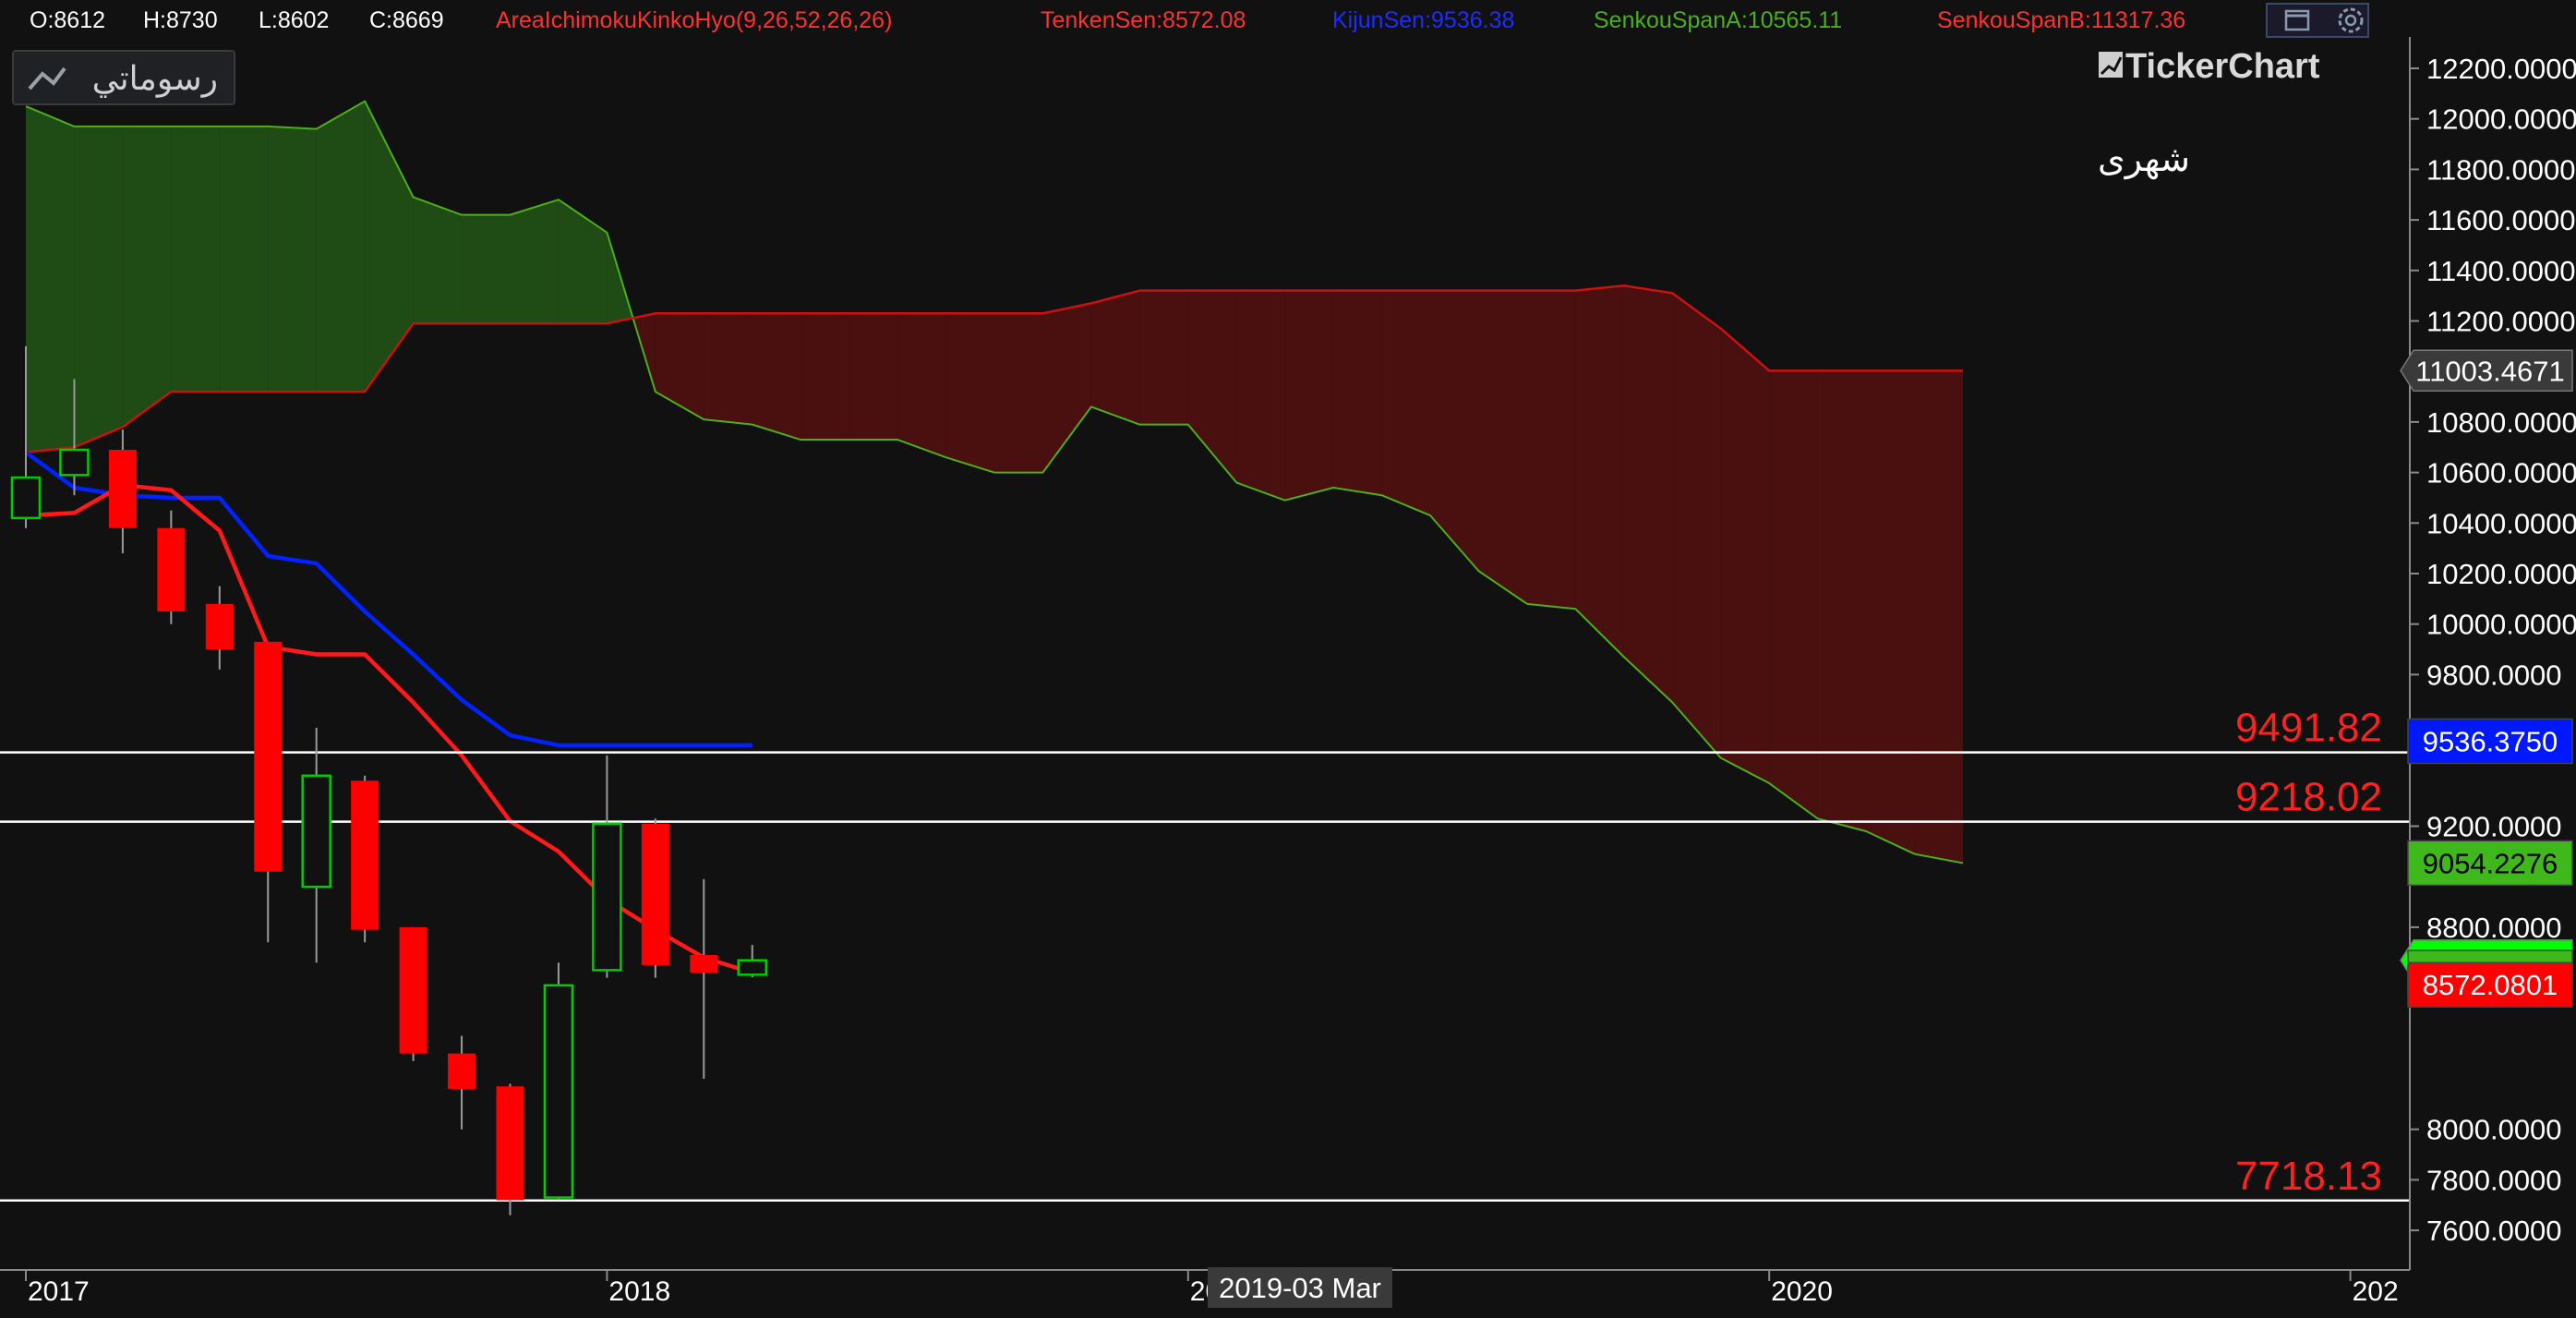  I want to click on brand-name: TickerChart, so click(2222, 66).